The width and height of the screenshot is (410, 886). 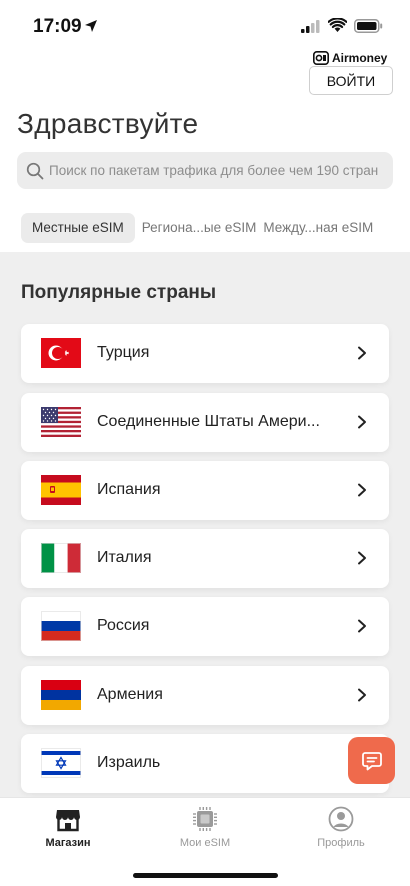 I want to click on sim-chip-icon, so click(x=205, y=819).